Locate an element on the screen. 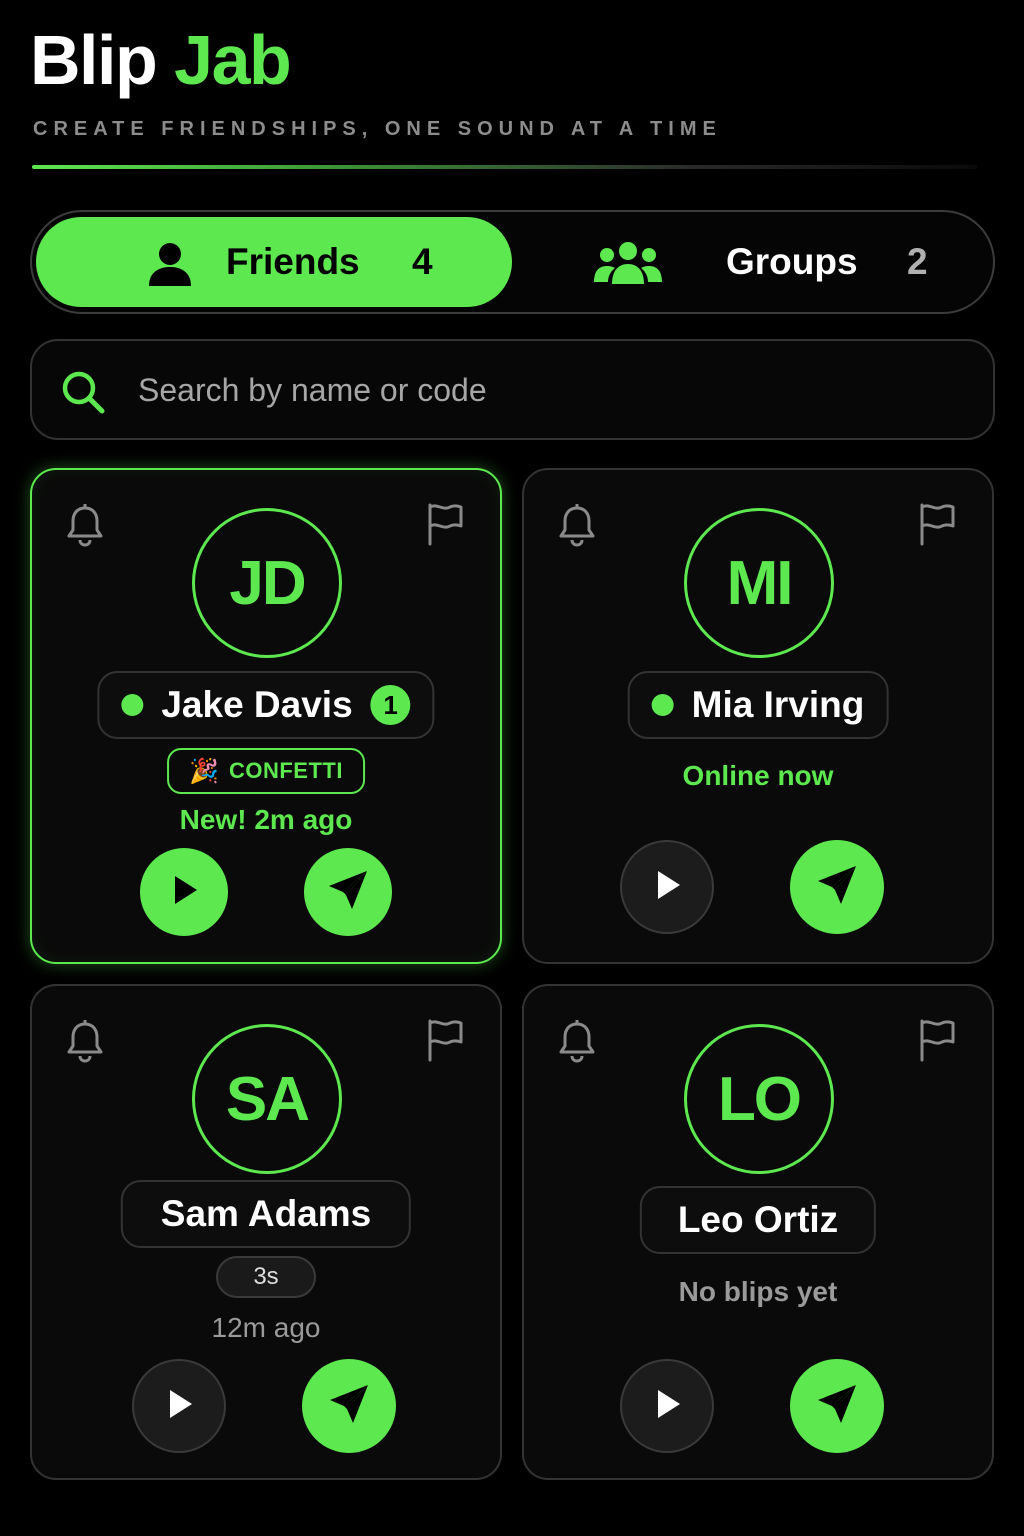 The image size is (1024, 1536). tab-groups-label: Groups is located at coordinates (792, 261).